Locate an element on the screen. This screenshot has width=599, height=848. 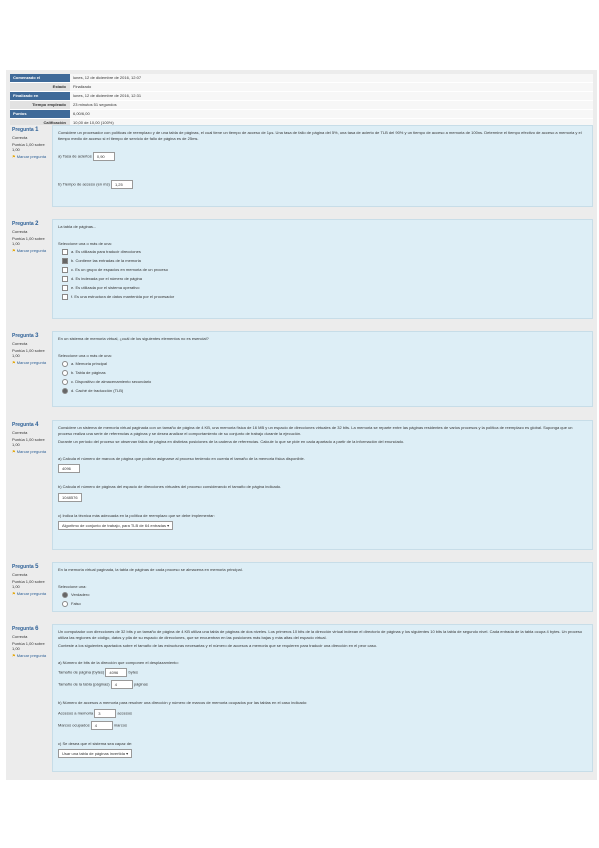
field-unit: accesos is located at coordinates (125, 713).